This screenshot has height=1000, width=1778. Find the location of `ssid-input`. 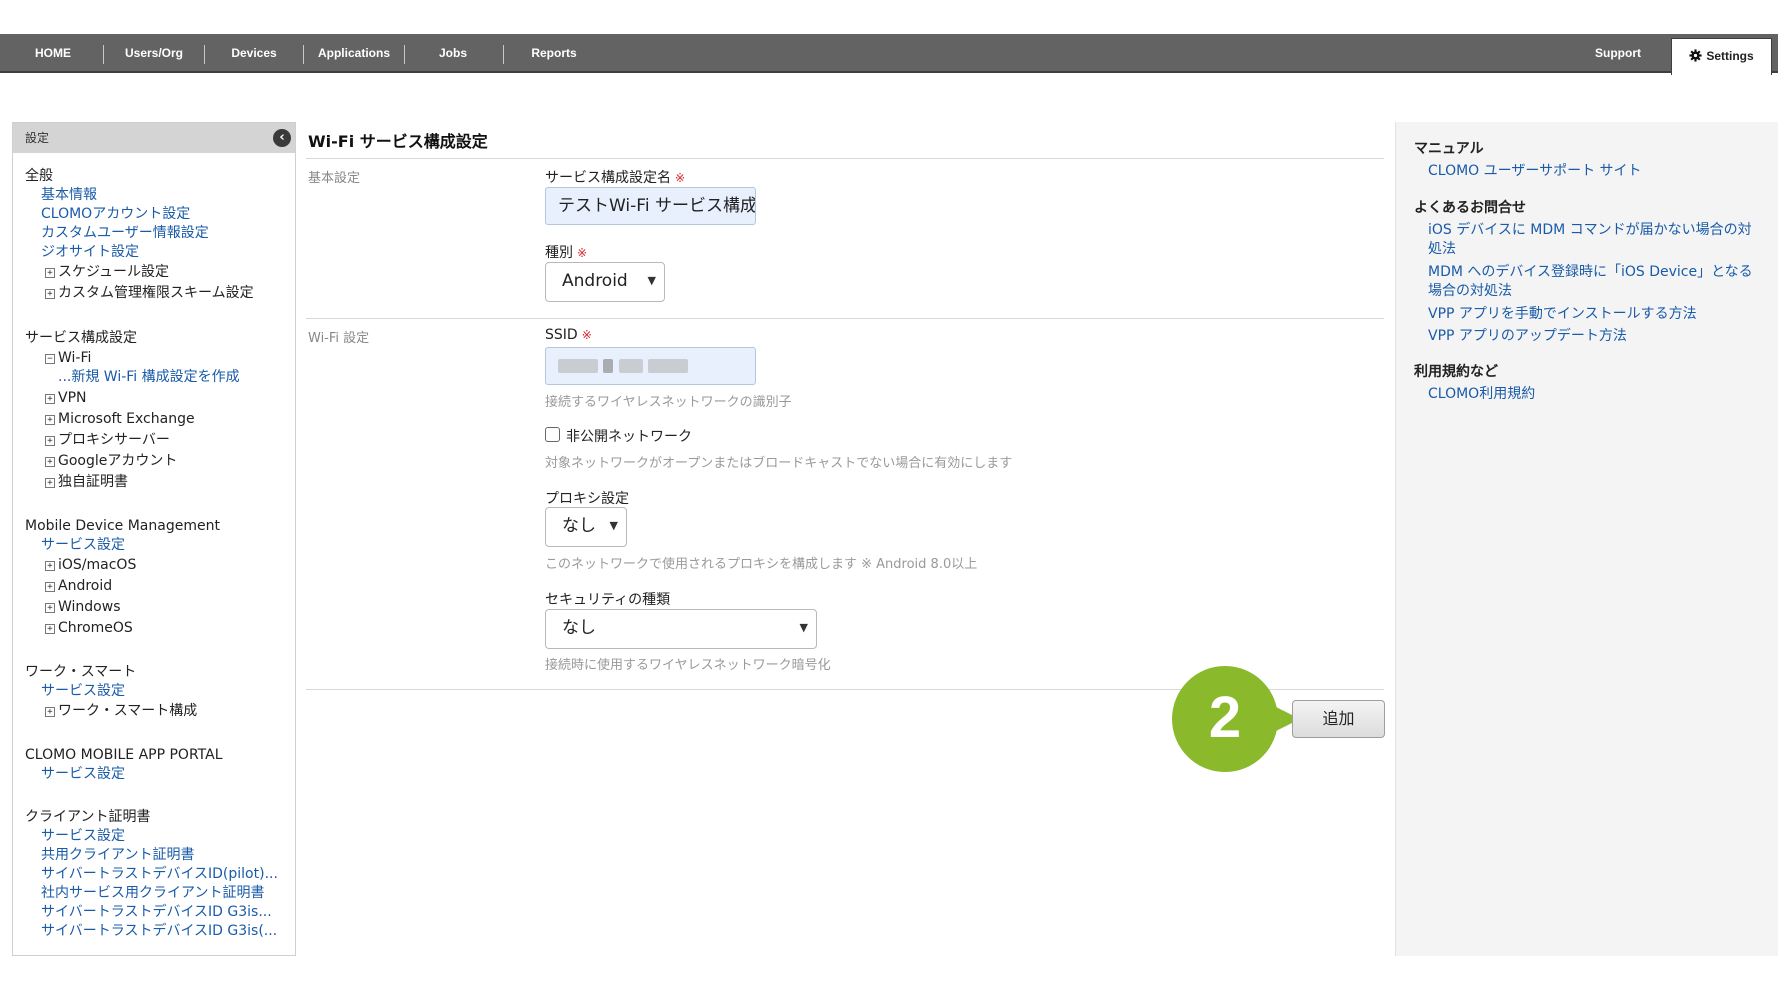

ssid-input is located at coordinates (650, 366).